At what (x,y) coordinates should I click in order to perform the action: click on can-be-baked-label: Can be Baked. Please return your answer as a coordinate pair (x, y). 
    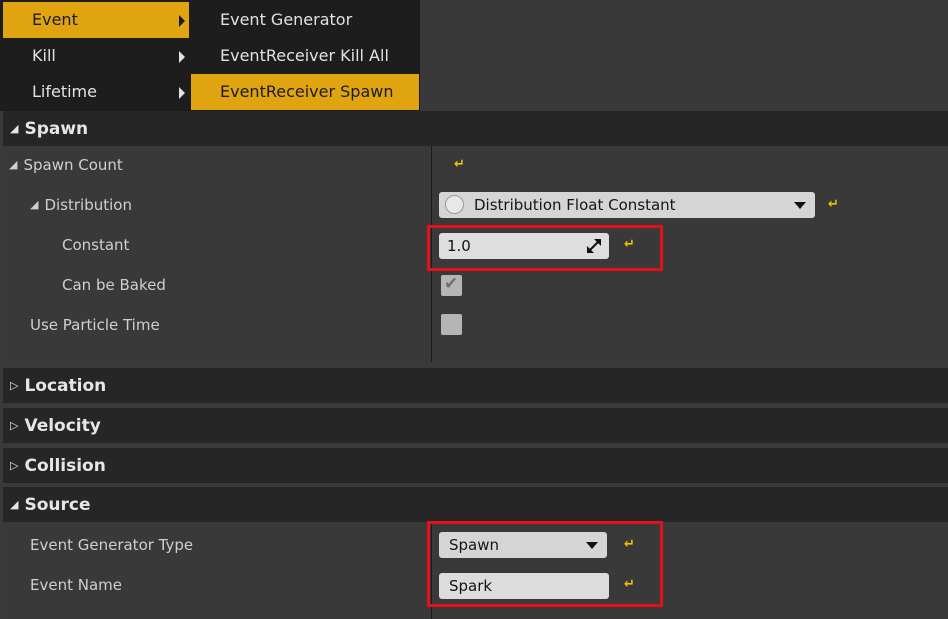
    Looking at the image, I should click on (114, 285).